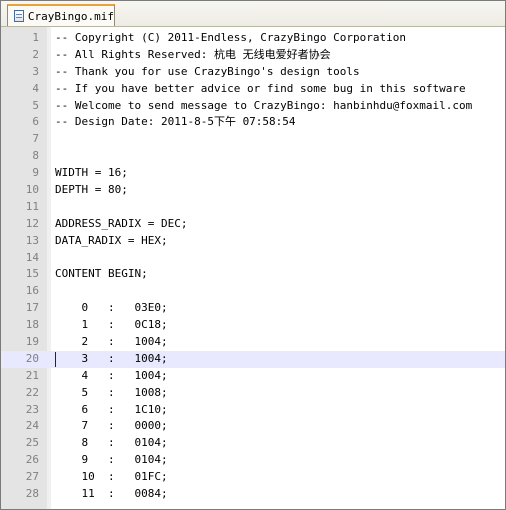 Image resolution: width=506 pixels, height=510 pixels. I want to click on line-number: 20, so click(32, 358).